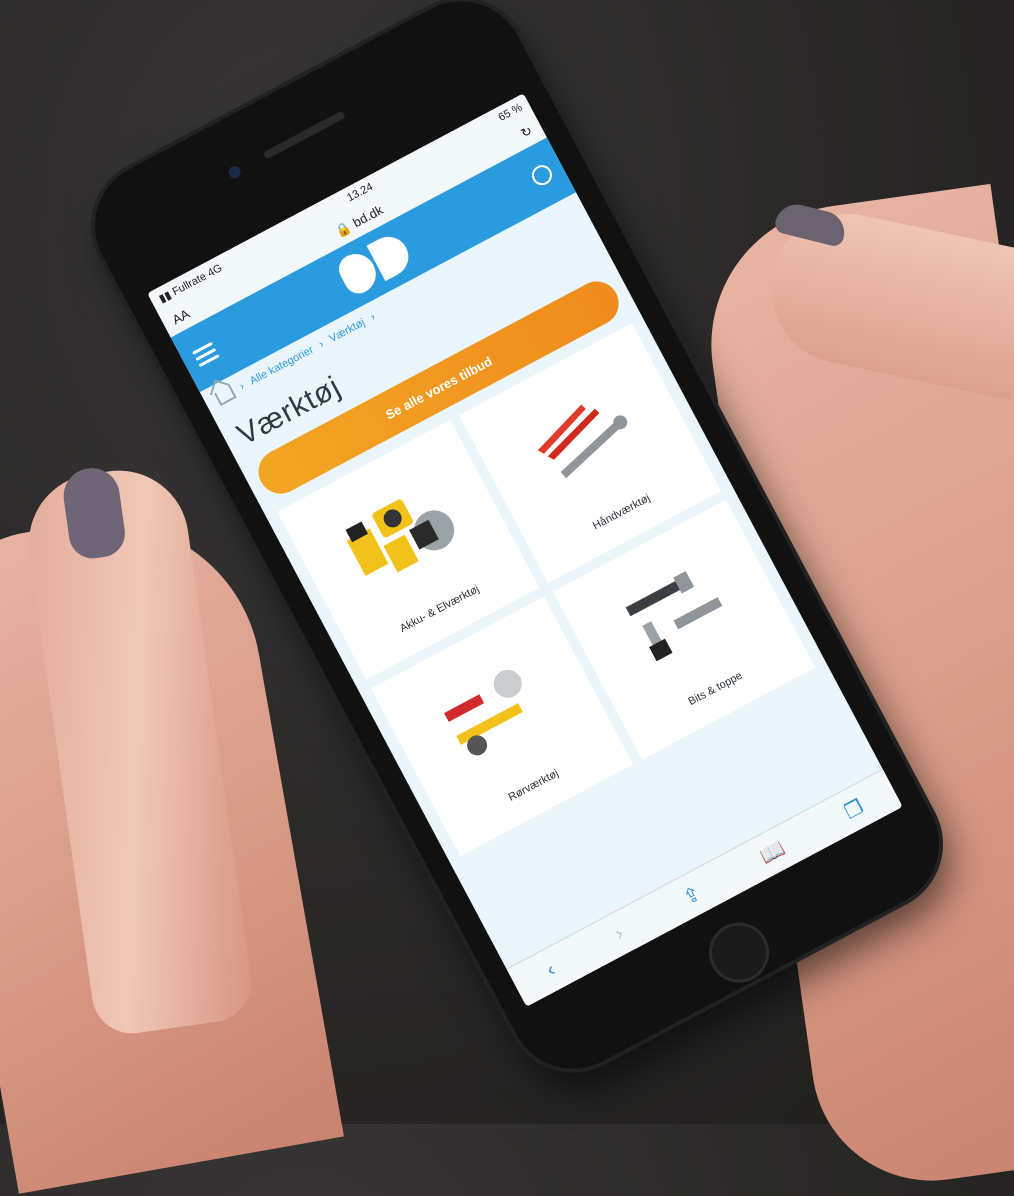 This screenshot has width=1014, height=1196. What do you see at coordinates (739, 953) in the screenshot?
I see `home-button` at bounding box center [739, 953].